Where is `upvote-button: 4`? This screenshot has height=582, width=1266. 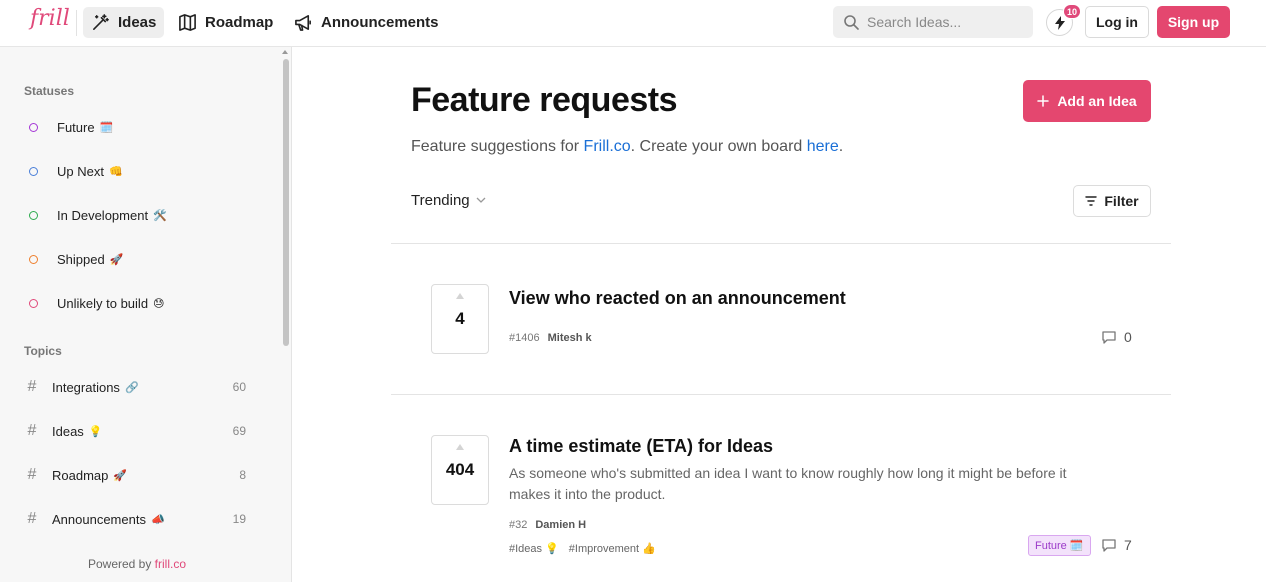
upvote-button: 4 is located at coordinates (460, 319).